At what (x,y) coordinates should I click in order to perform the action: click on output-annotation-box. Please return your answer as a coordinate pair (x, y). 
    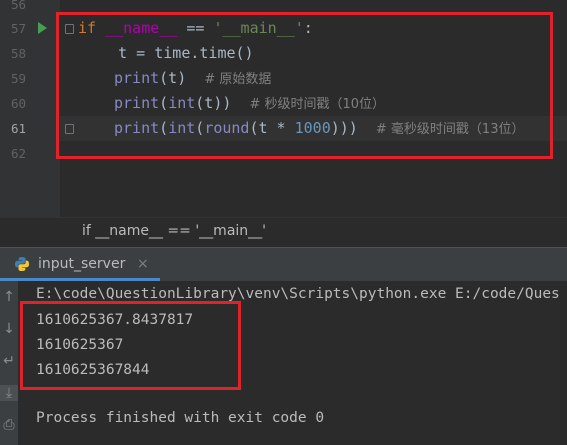
    Looking at the image, I should click on (130, 345).